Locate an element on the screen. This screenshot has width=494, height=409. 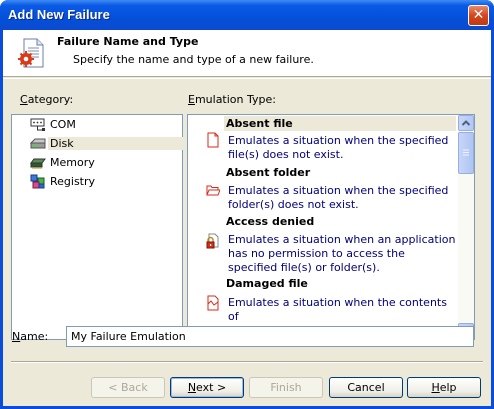
category-item-label: Disk is located at coordinates (117, 143).